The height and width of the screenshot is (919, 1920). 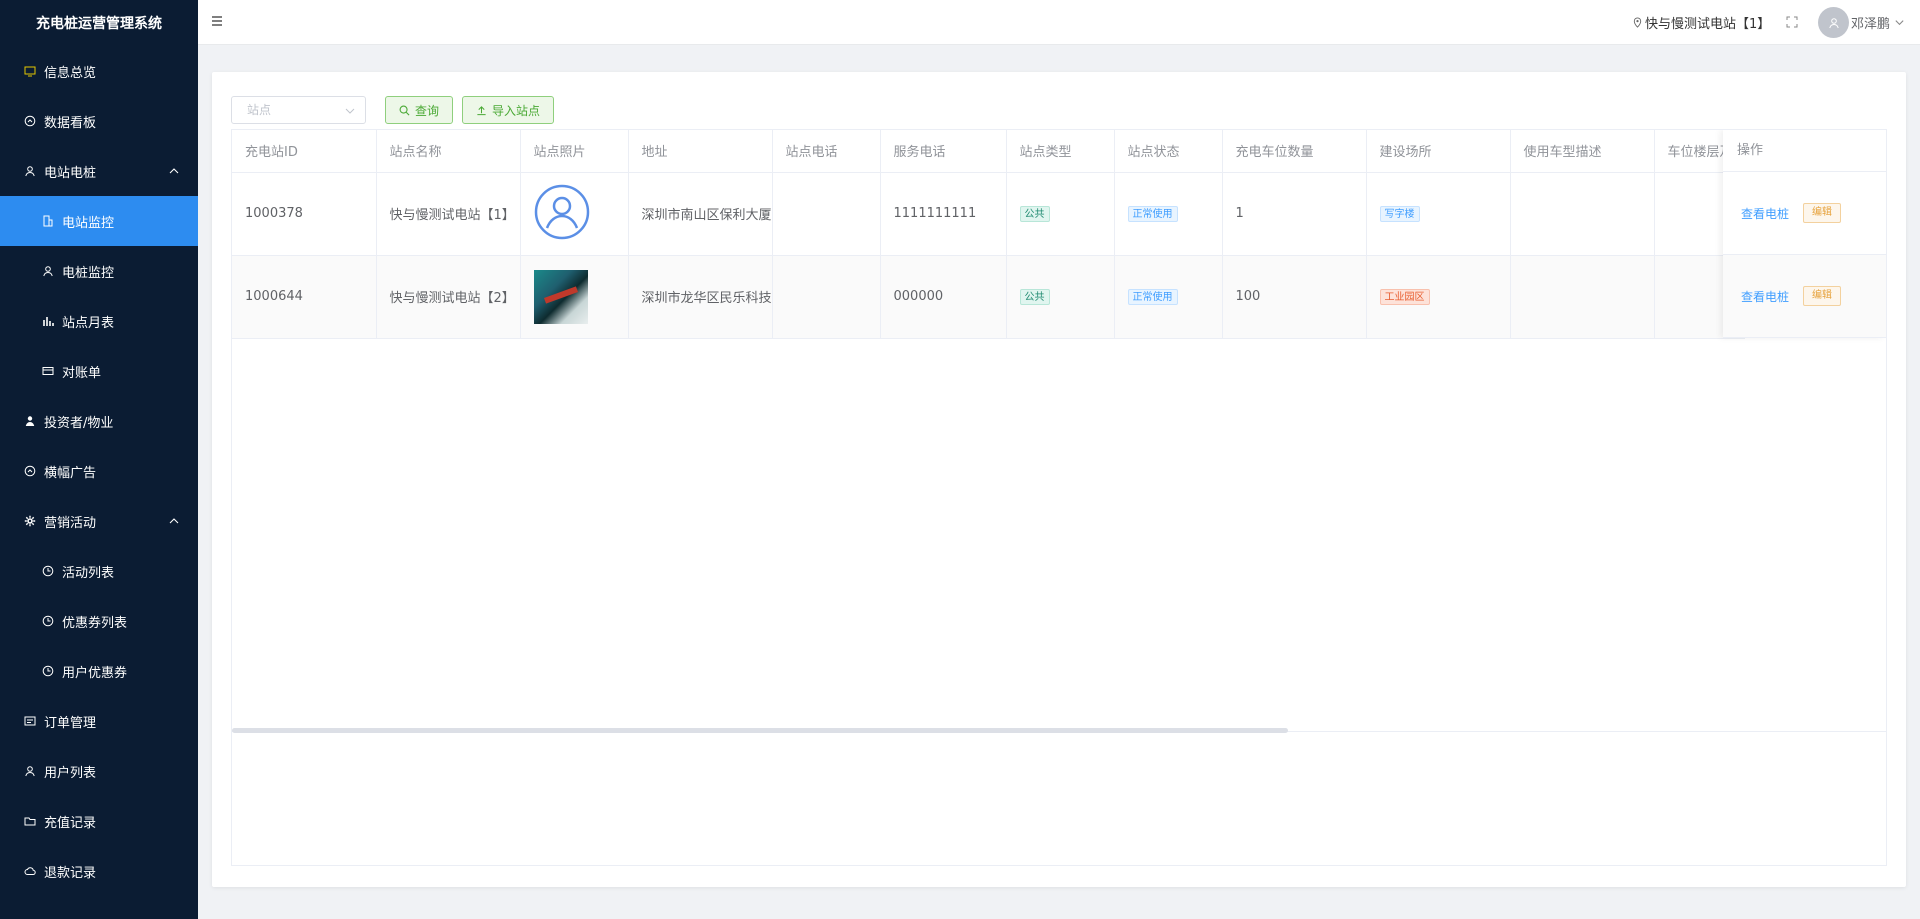 I want to click on station-photo, so click(x=560, y=296).